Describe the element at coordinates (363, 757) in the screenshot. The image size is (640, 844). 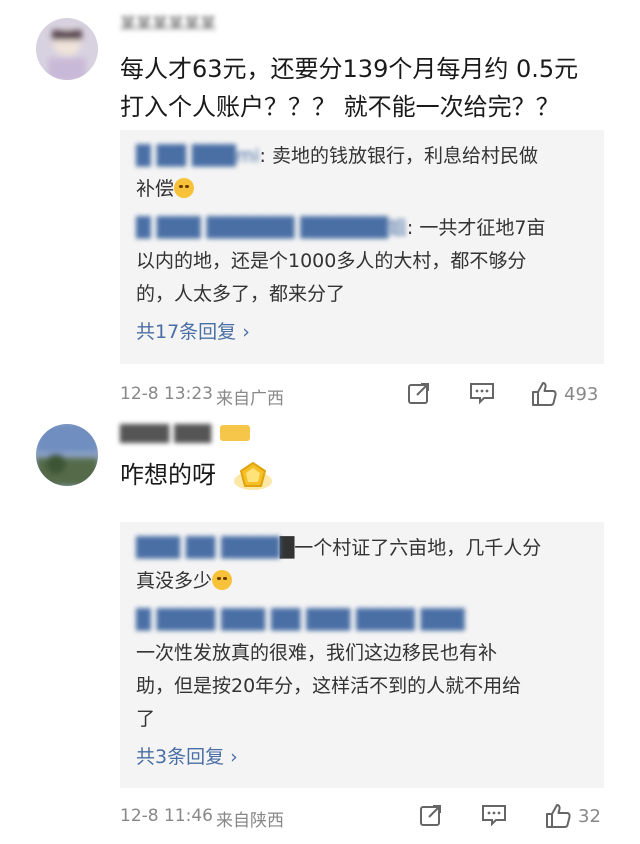
I see `more-replies-link: 共3条回复 ›` at that location.